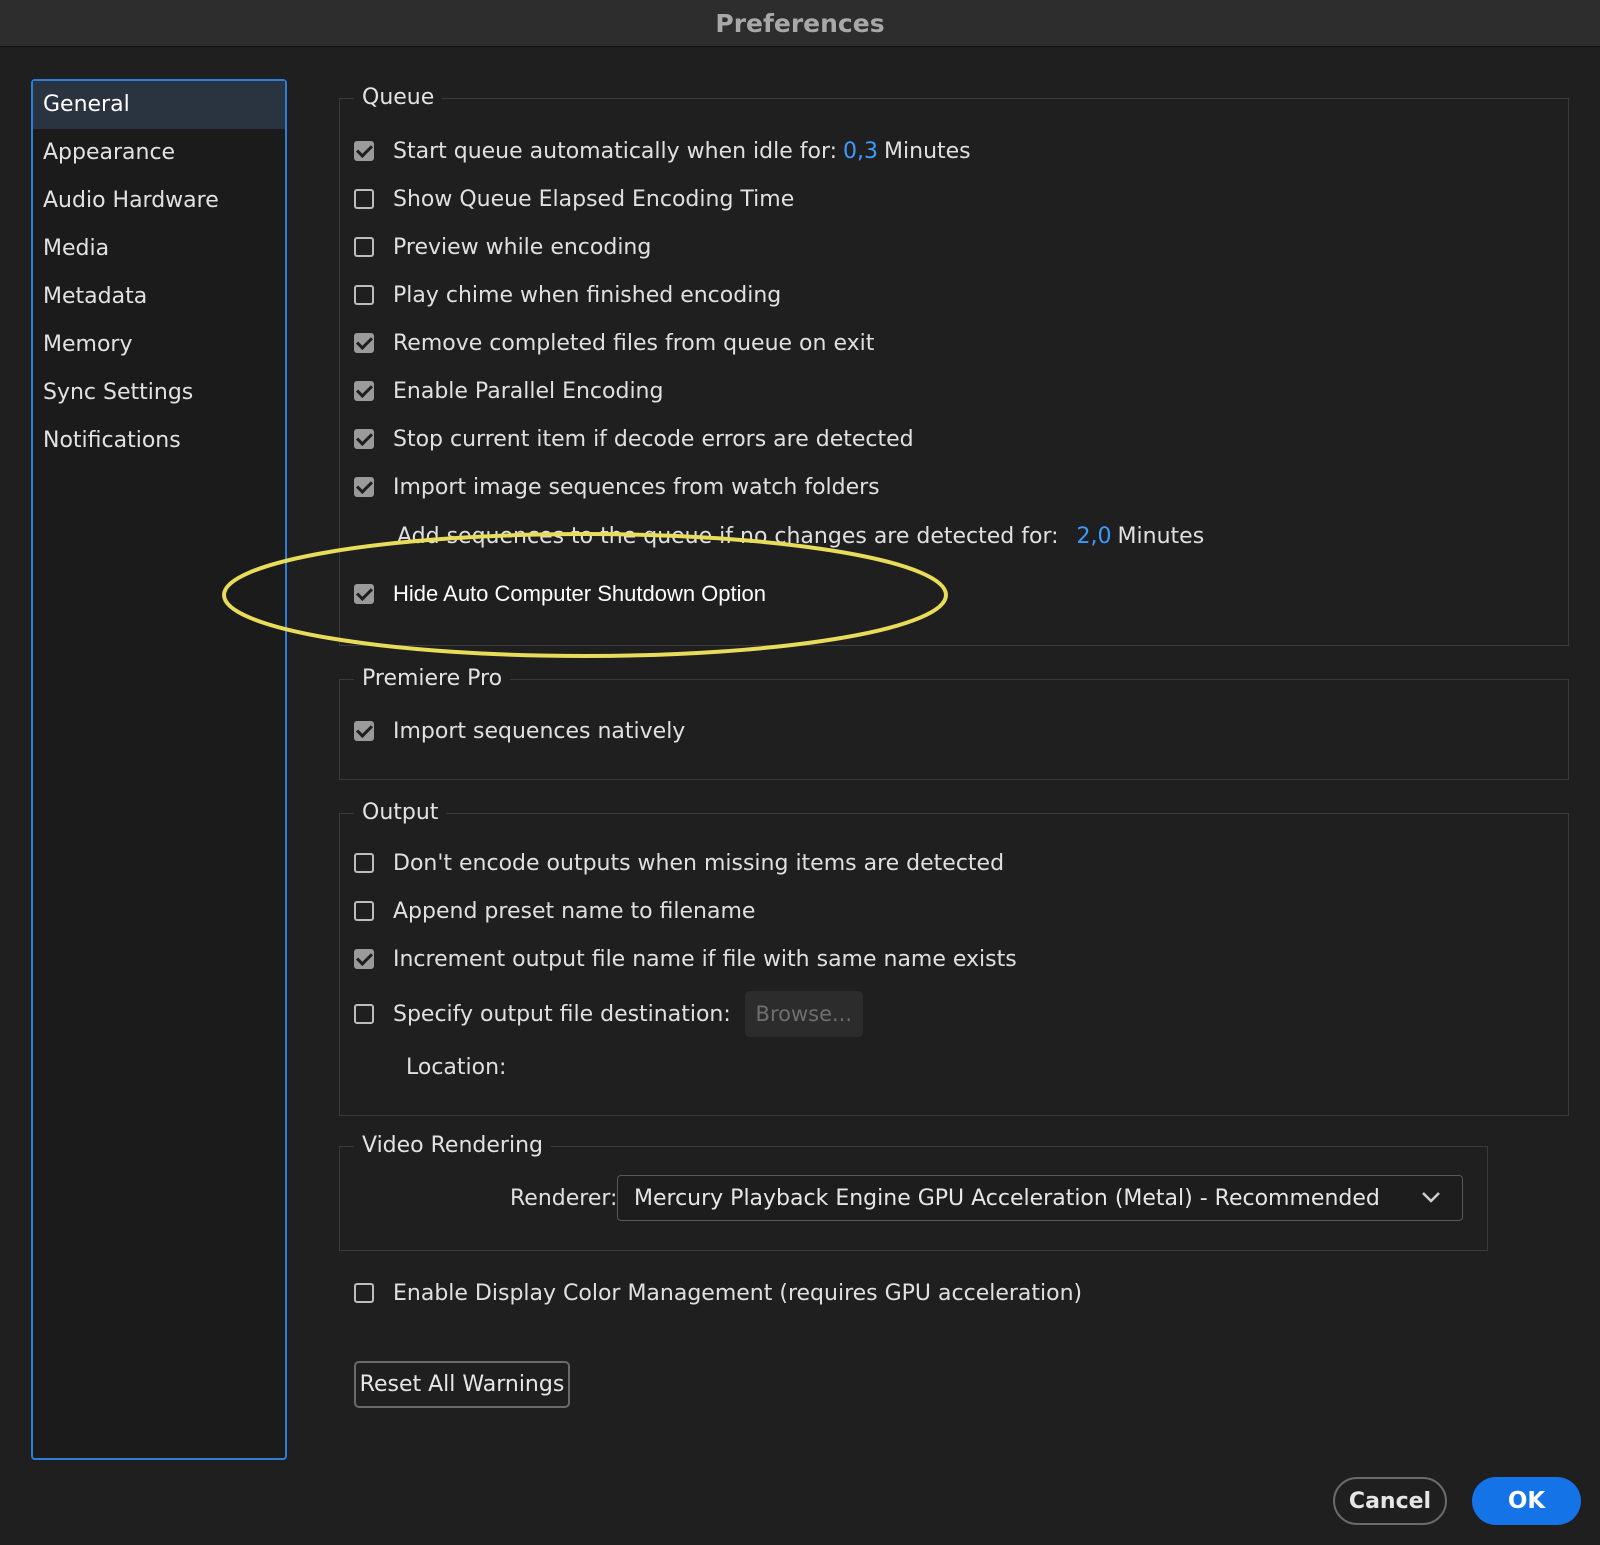 The height and width of the screenshot is (1545, 1600). I want to click on window-title: Preferences, so click(800, 23).